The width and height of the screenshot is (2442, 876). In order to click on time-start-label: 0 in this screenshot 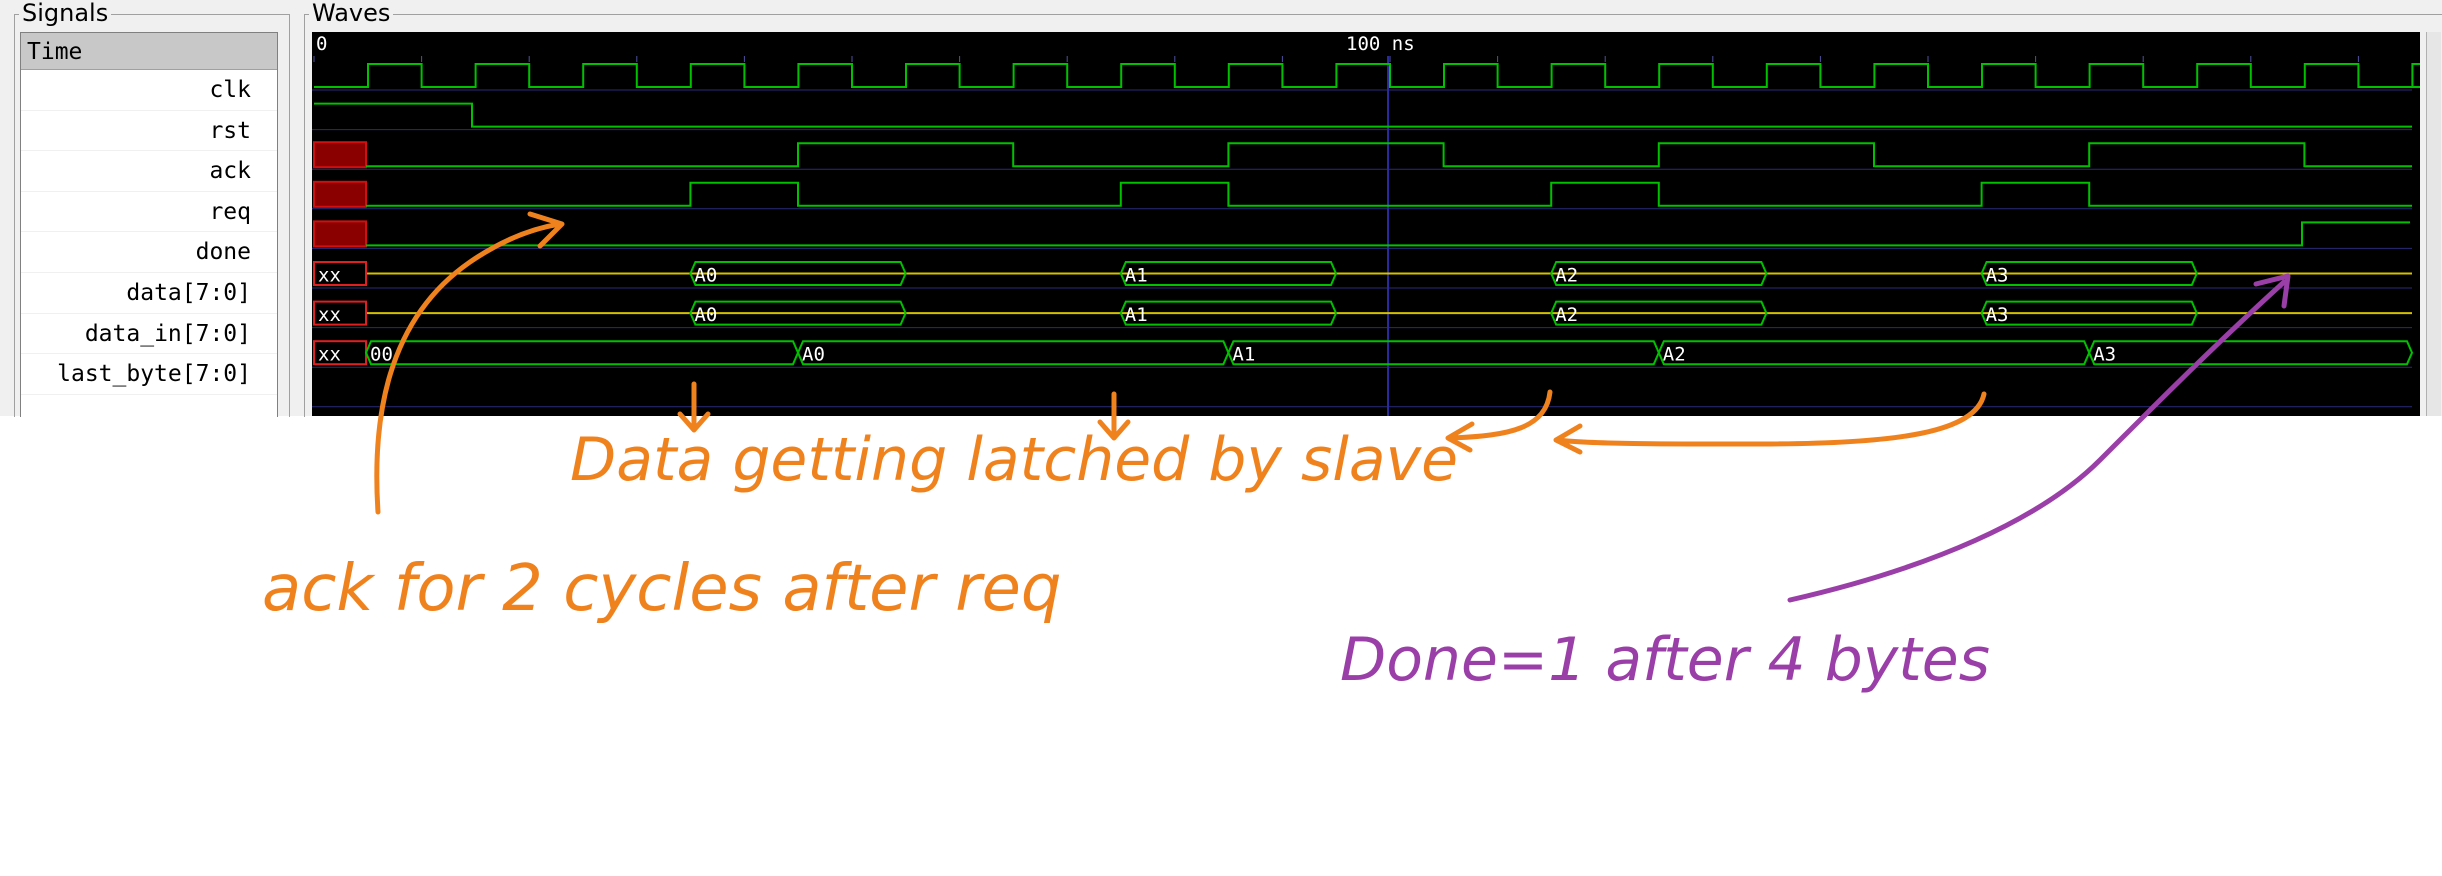, I will do `click(321, 44)`.